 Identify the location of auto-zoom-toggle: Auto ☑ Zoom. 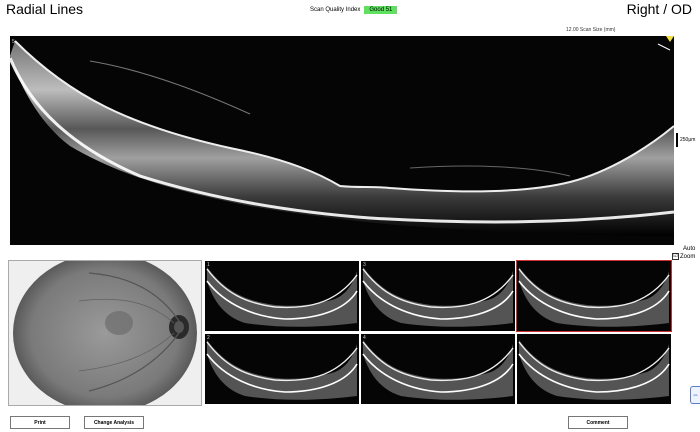
(683, 253).